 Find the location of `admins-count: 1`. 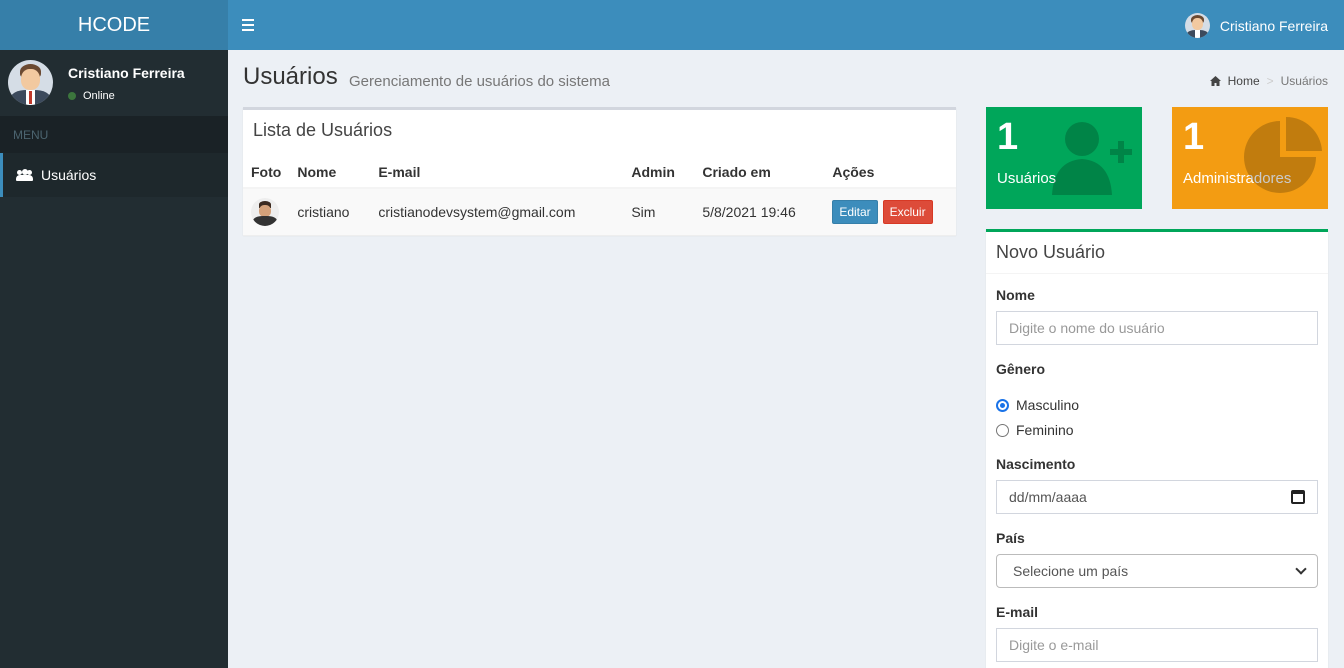

admins-count: 1 is located at coordinates (1194, 137).